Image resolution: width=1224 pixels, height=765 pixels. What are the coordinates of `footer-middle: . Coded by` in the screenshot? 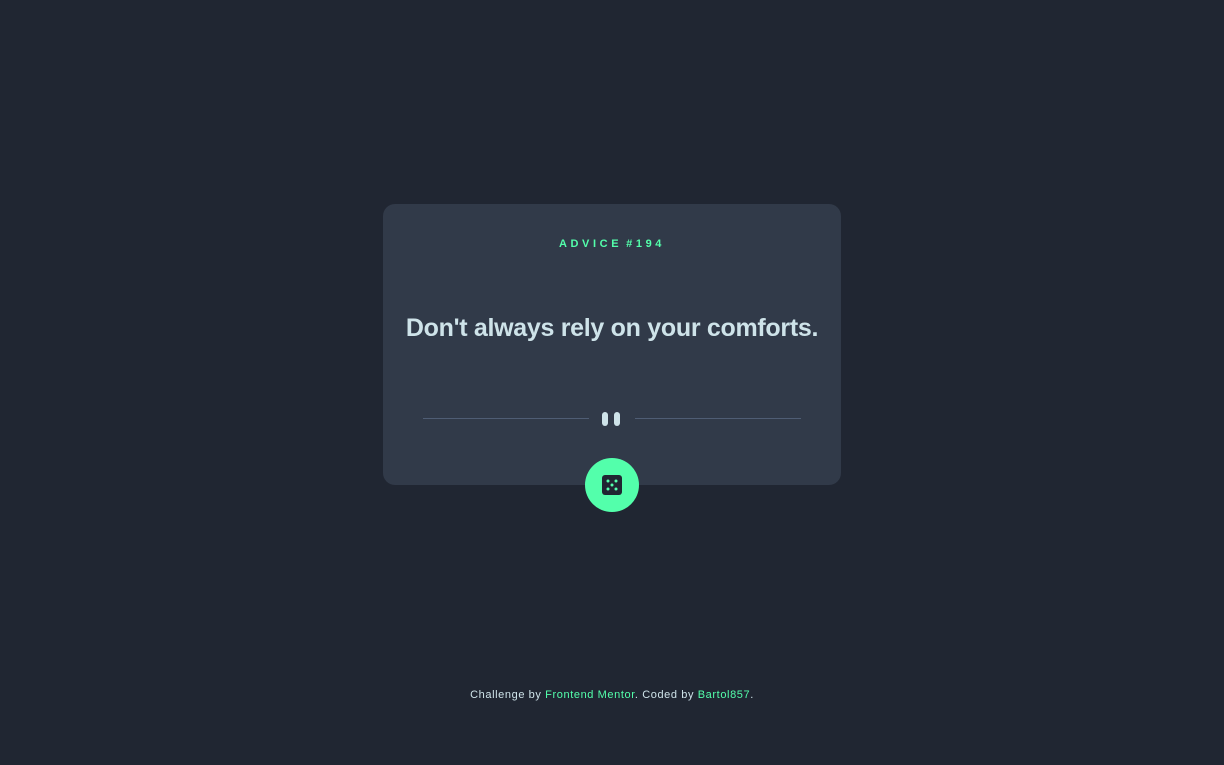 It's located at (664, 695).